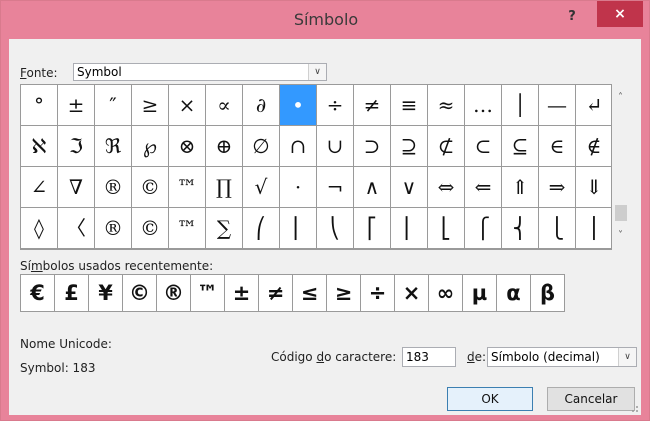  I want to click on resize-grip-icon, so click(634, 408).